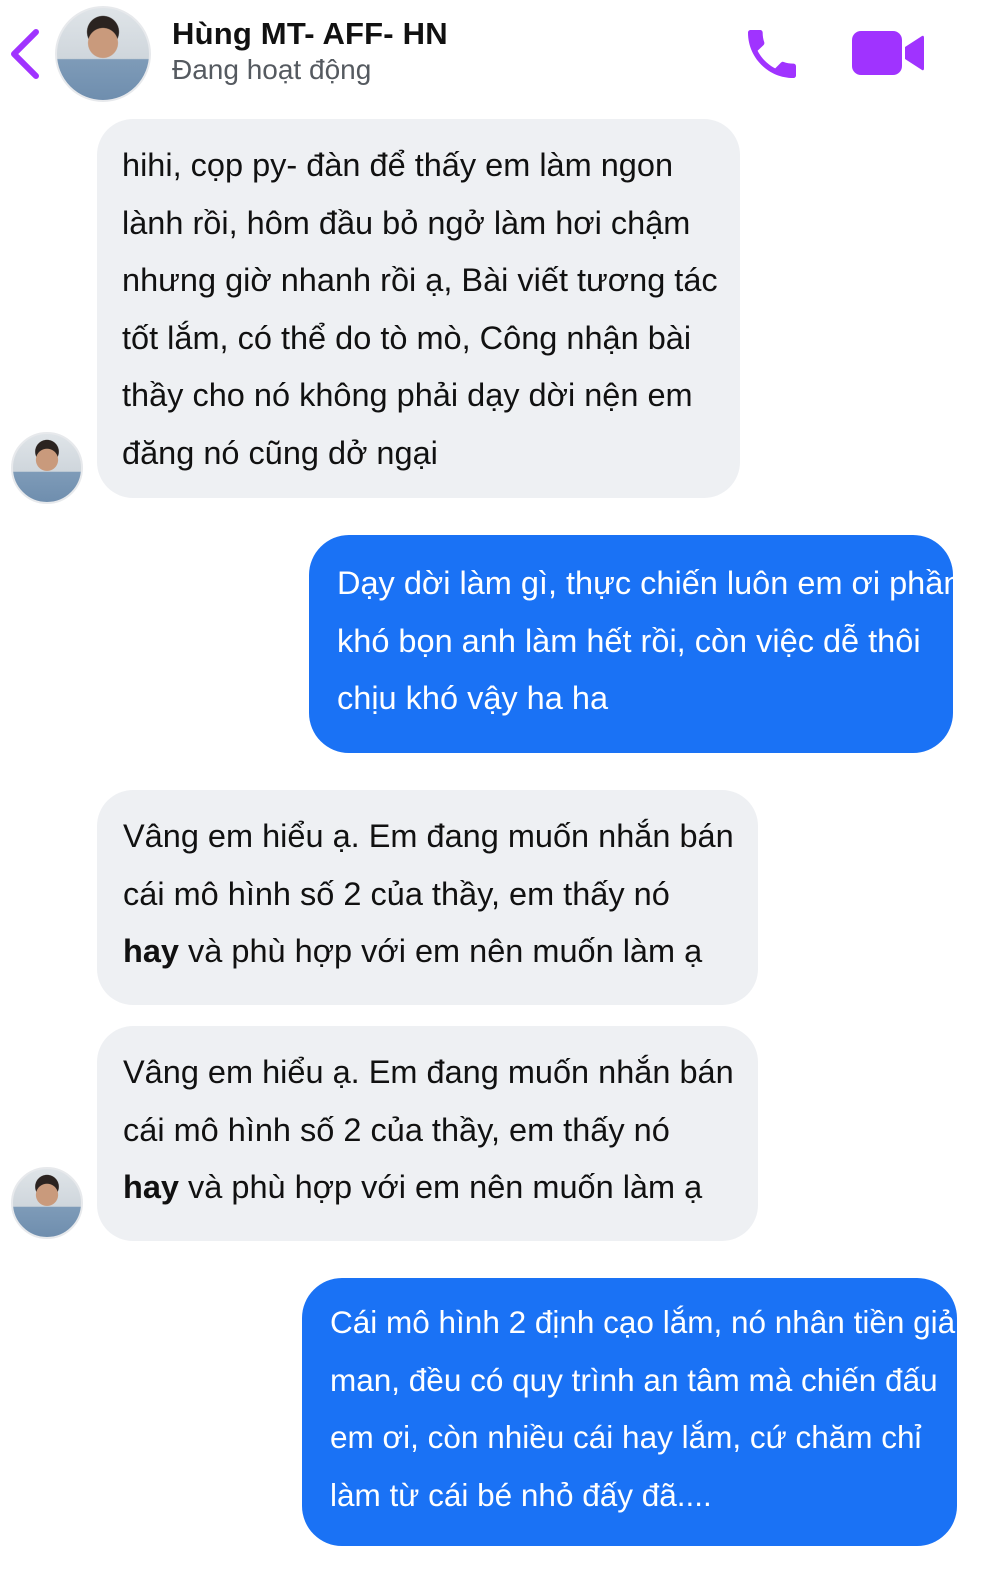  I want to click on video-camera-icon, so click(888, 53).